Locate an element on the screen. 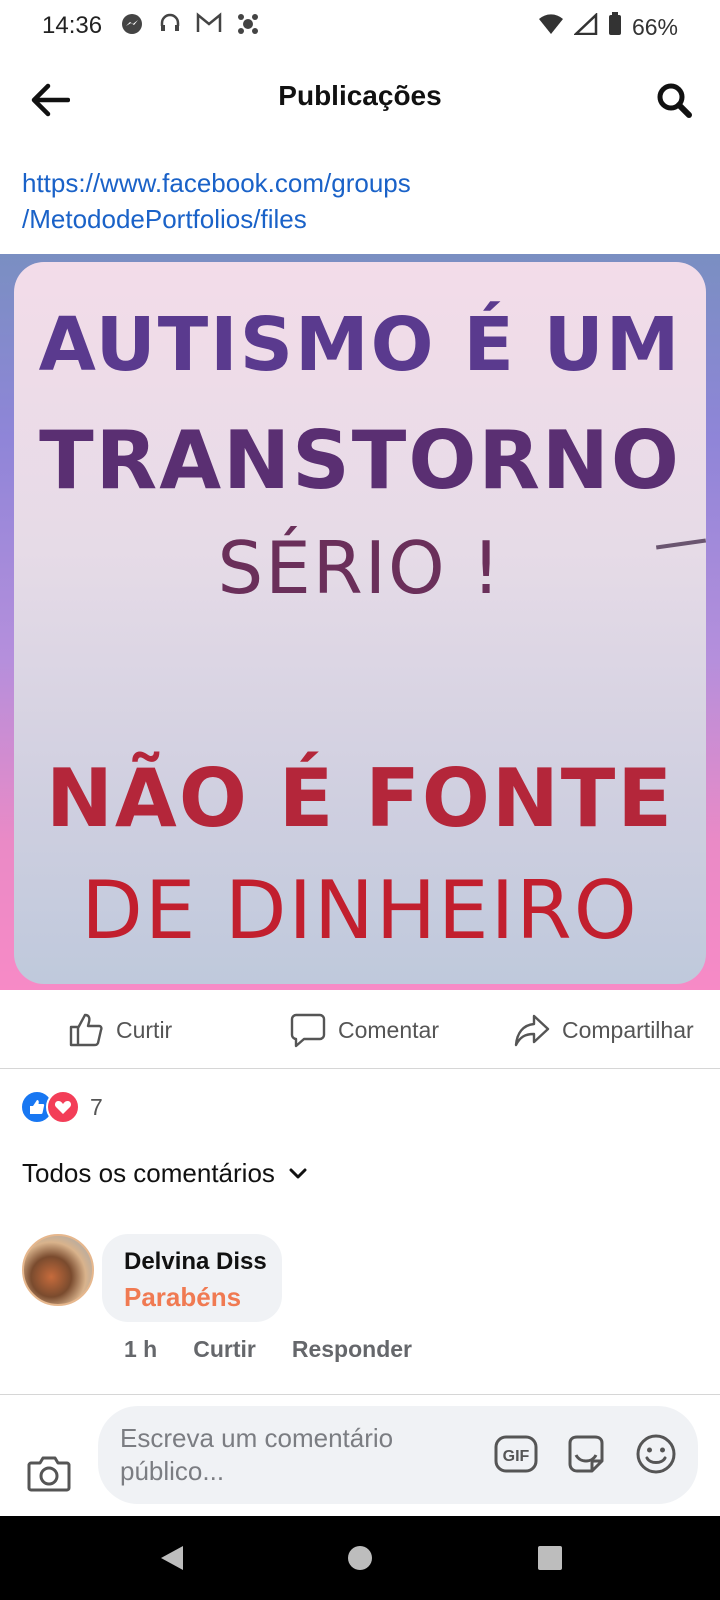 This screenshot has width=720, height=1600. arrow-left-icon is located at coordinates (50, 100).